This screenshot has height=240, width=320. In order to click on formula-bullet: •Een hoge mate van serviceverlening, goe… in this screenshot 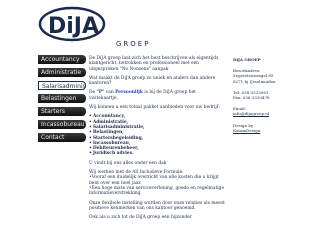, I will do `click(157, 191)`.